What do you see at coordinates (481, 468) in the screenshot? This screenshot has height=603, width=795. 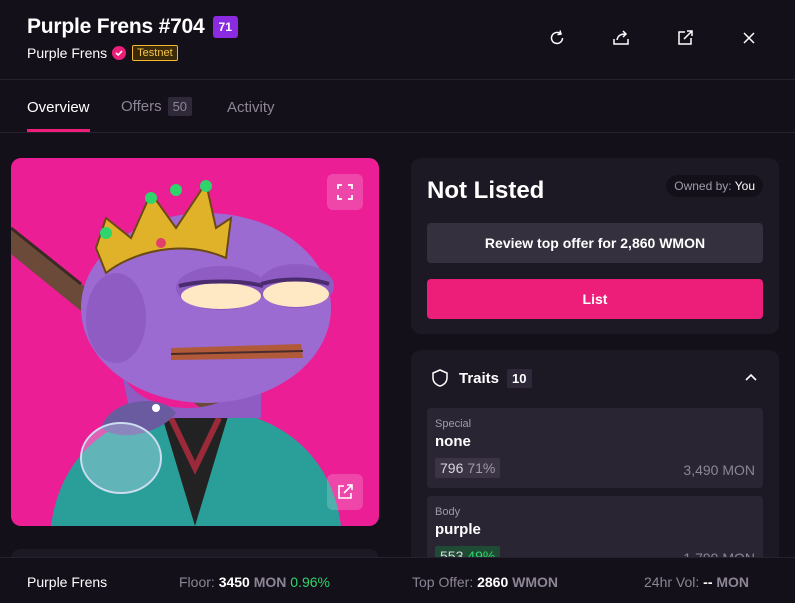 I see `trait-percent: 71%` at bounding box center [481, 468].